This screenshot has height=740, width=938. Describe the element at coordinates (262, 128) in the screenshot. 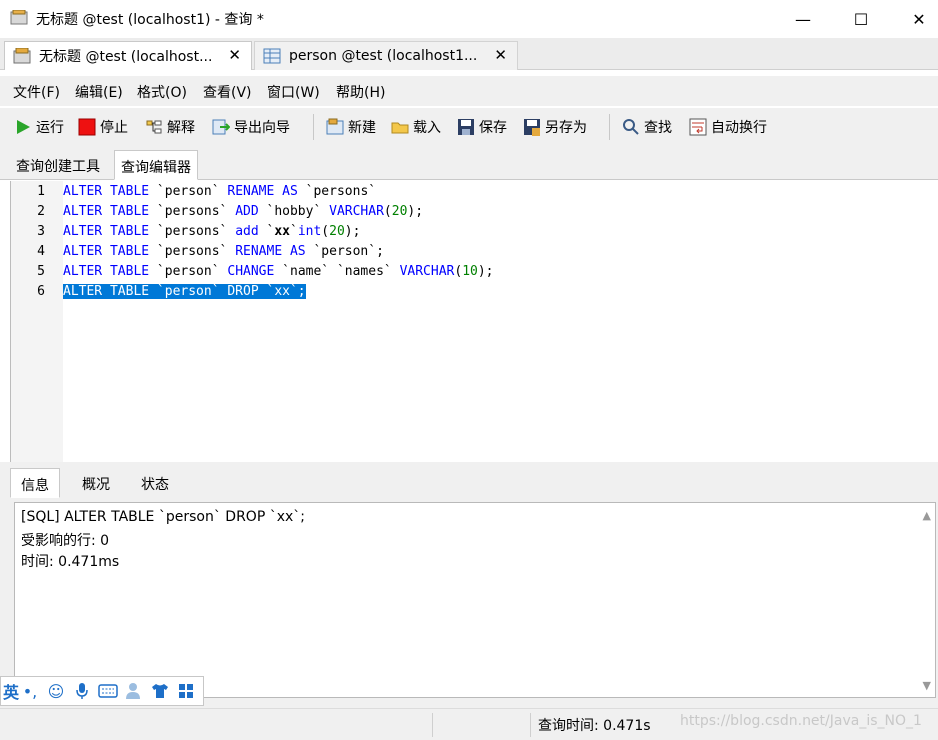

I see `export-wizard-label: 导出向导` at that location.